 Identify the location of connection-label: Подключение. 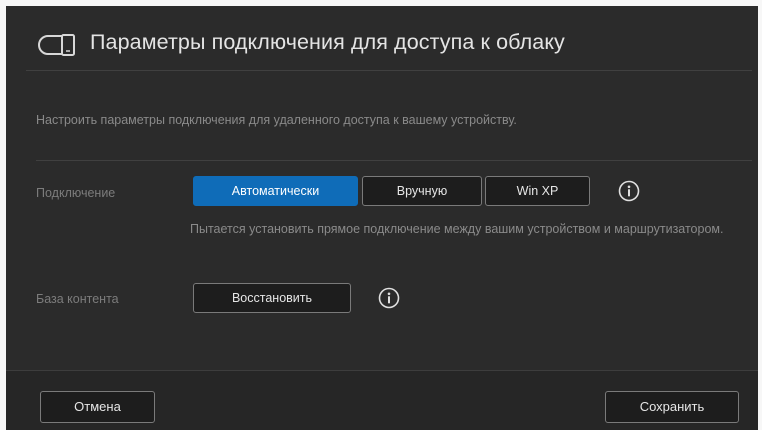
(76, 193).